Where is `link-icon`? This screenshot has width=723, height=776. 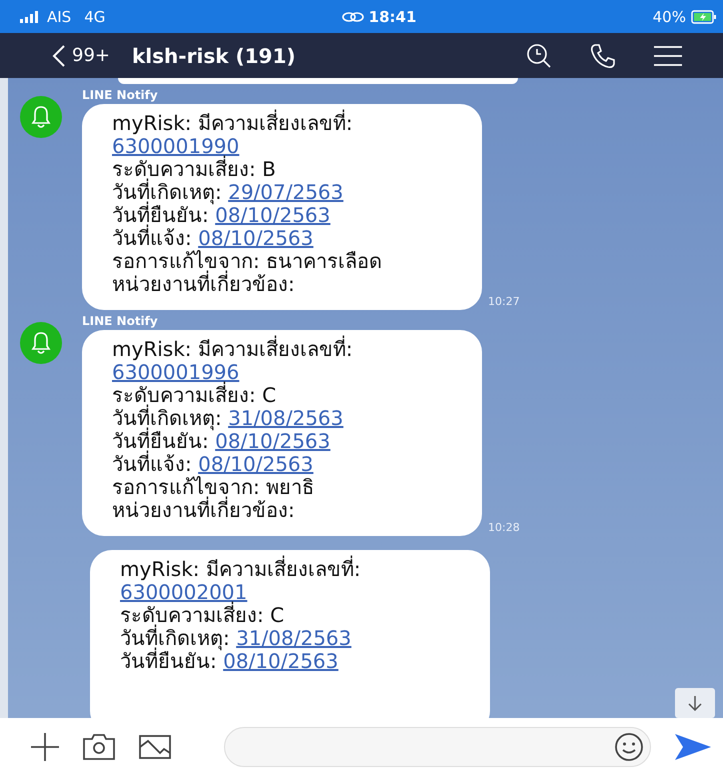
link-icon is located at coordinates (353, 16).